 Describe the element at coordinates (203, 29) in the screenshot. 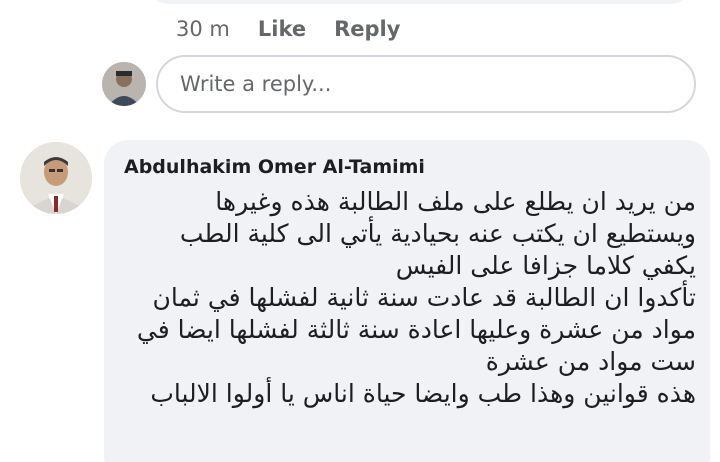

I see `comment-timestamp: 30 m` at that location.